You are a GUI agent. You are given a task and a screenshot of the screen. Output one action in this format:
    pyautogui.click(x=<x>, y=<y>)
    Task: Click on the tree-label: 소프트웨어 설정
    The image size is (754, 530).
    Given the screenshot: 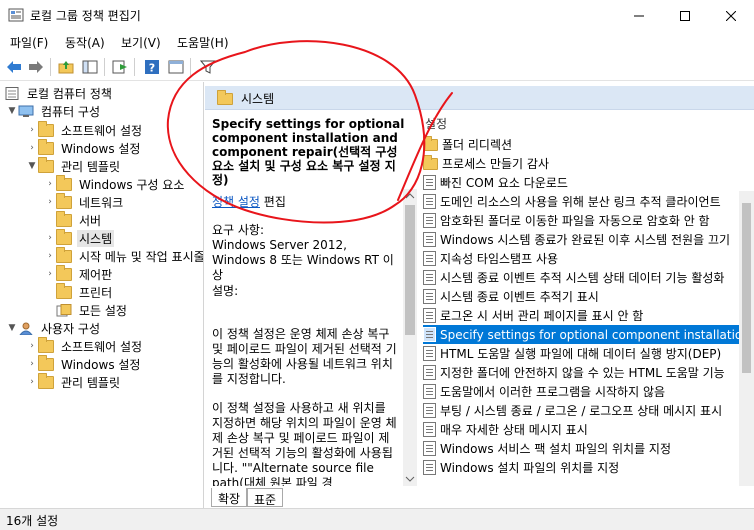 What is the action you would take?
    pyautogui.click(x=102, y=346)
    